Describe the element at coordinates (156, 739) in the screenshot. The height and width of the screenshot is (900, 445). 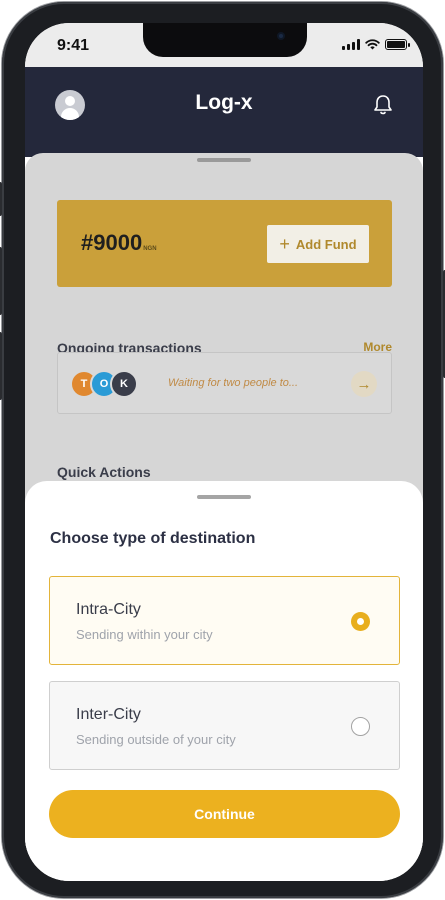
I see `option-subtitle: Sending outside of your city` at that location.